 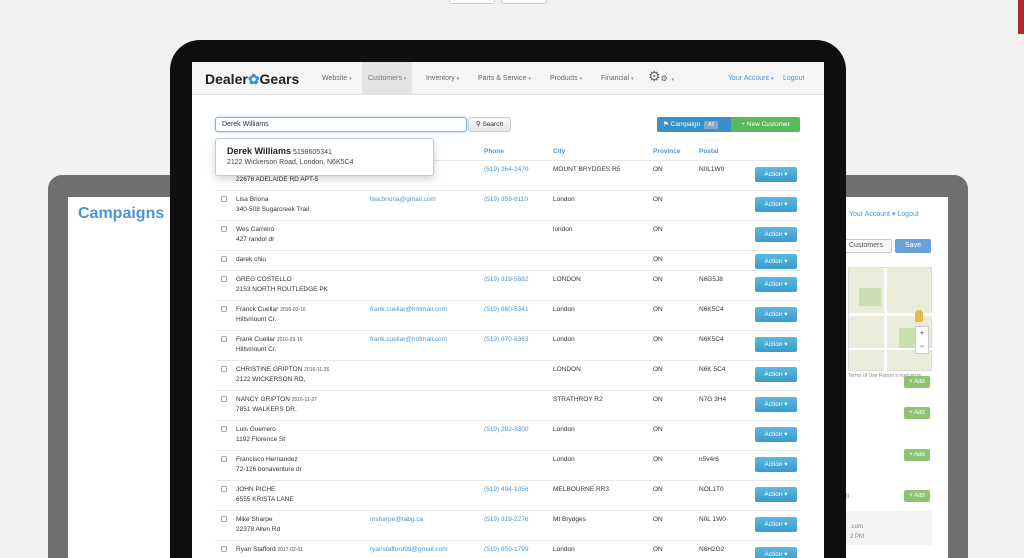 I want to click on search-input: Derek Williams, so click(x=341, y=124).